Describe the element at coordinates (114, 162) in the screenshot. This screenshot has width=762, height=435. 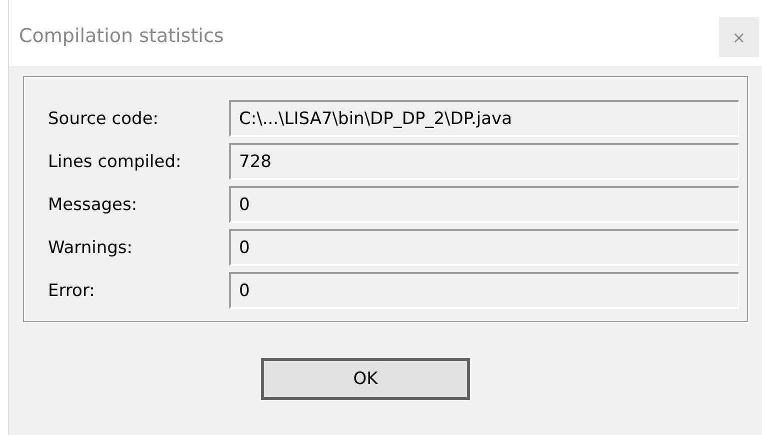
I see `field-label: Lines compiled:` at that location.